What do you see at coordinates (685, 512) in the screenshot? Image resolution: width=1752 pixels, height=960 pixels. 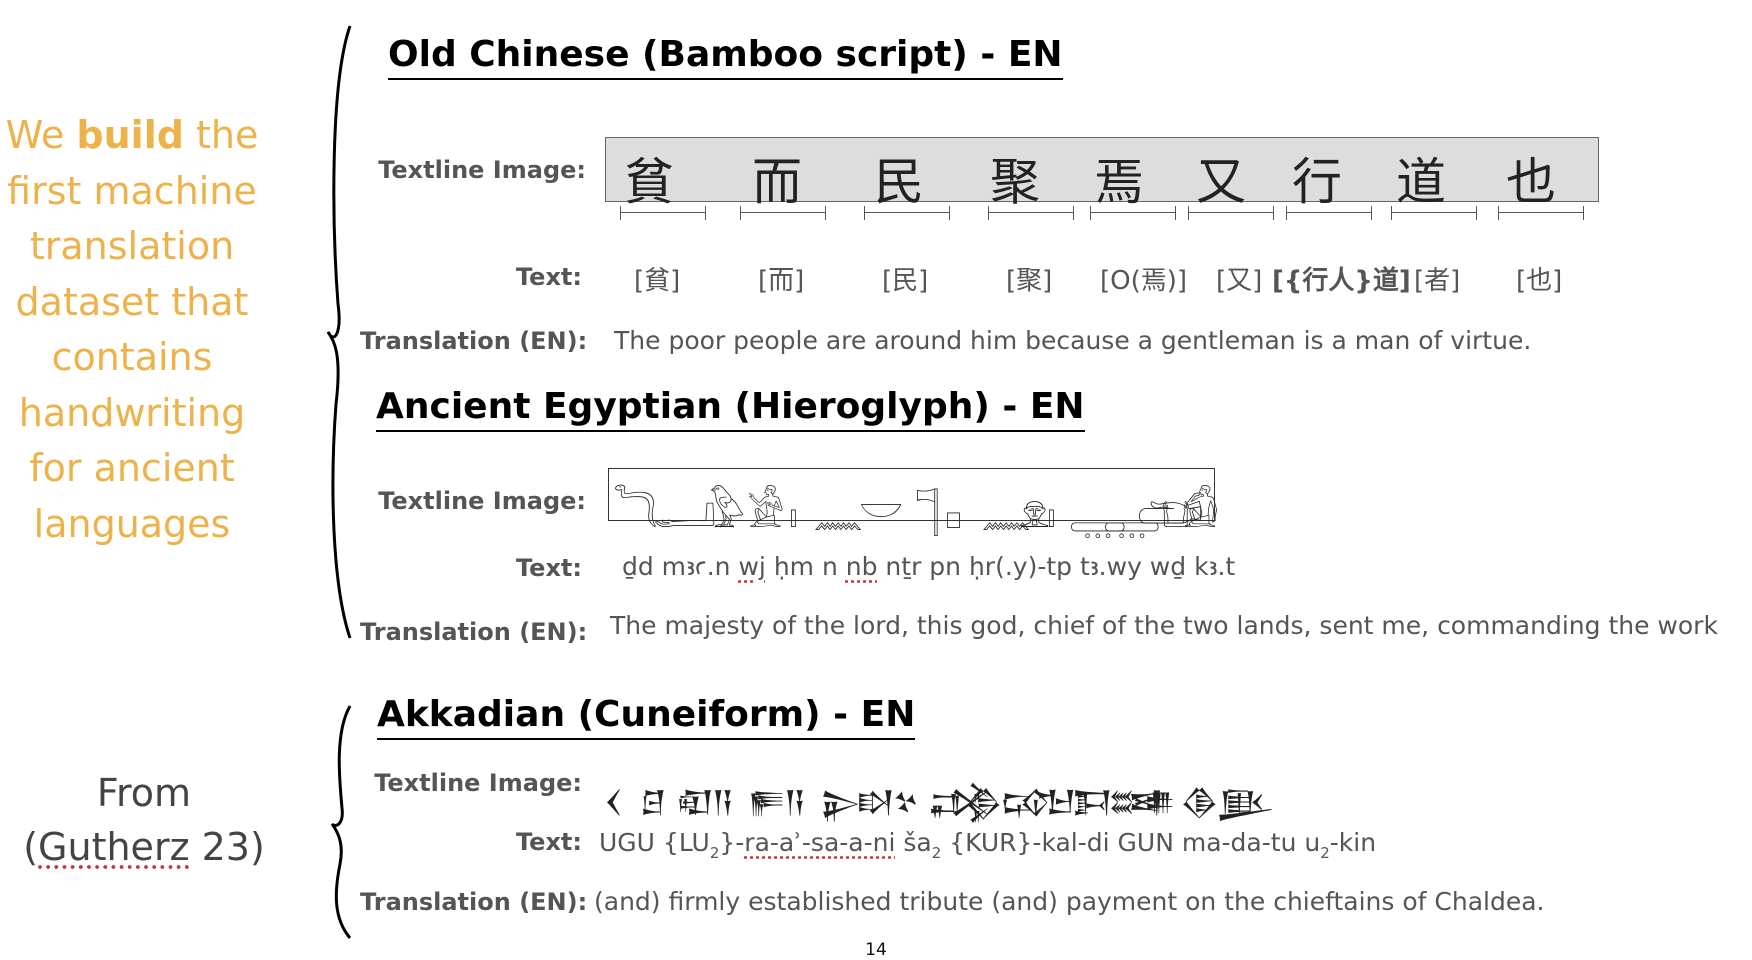 I see `hieroglyph: 𓂝` at bounding box center [685, 512].